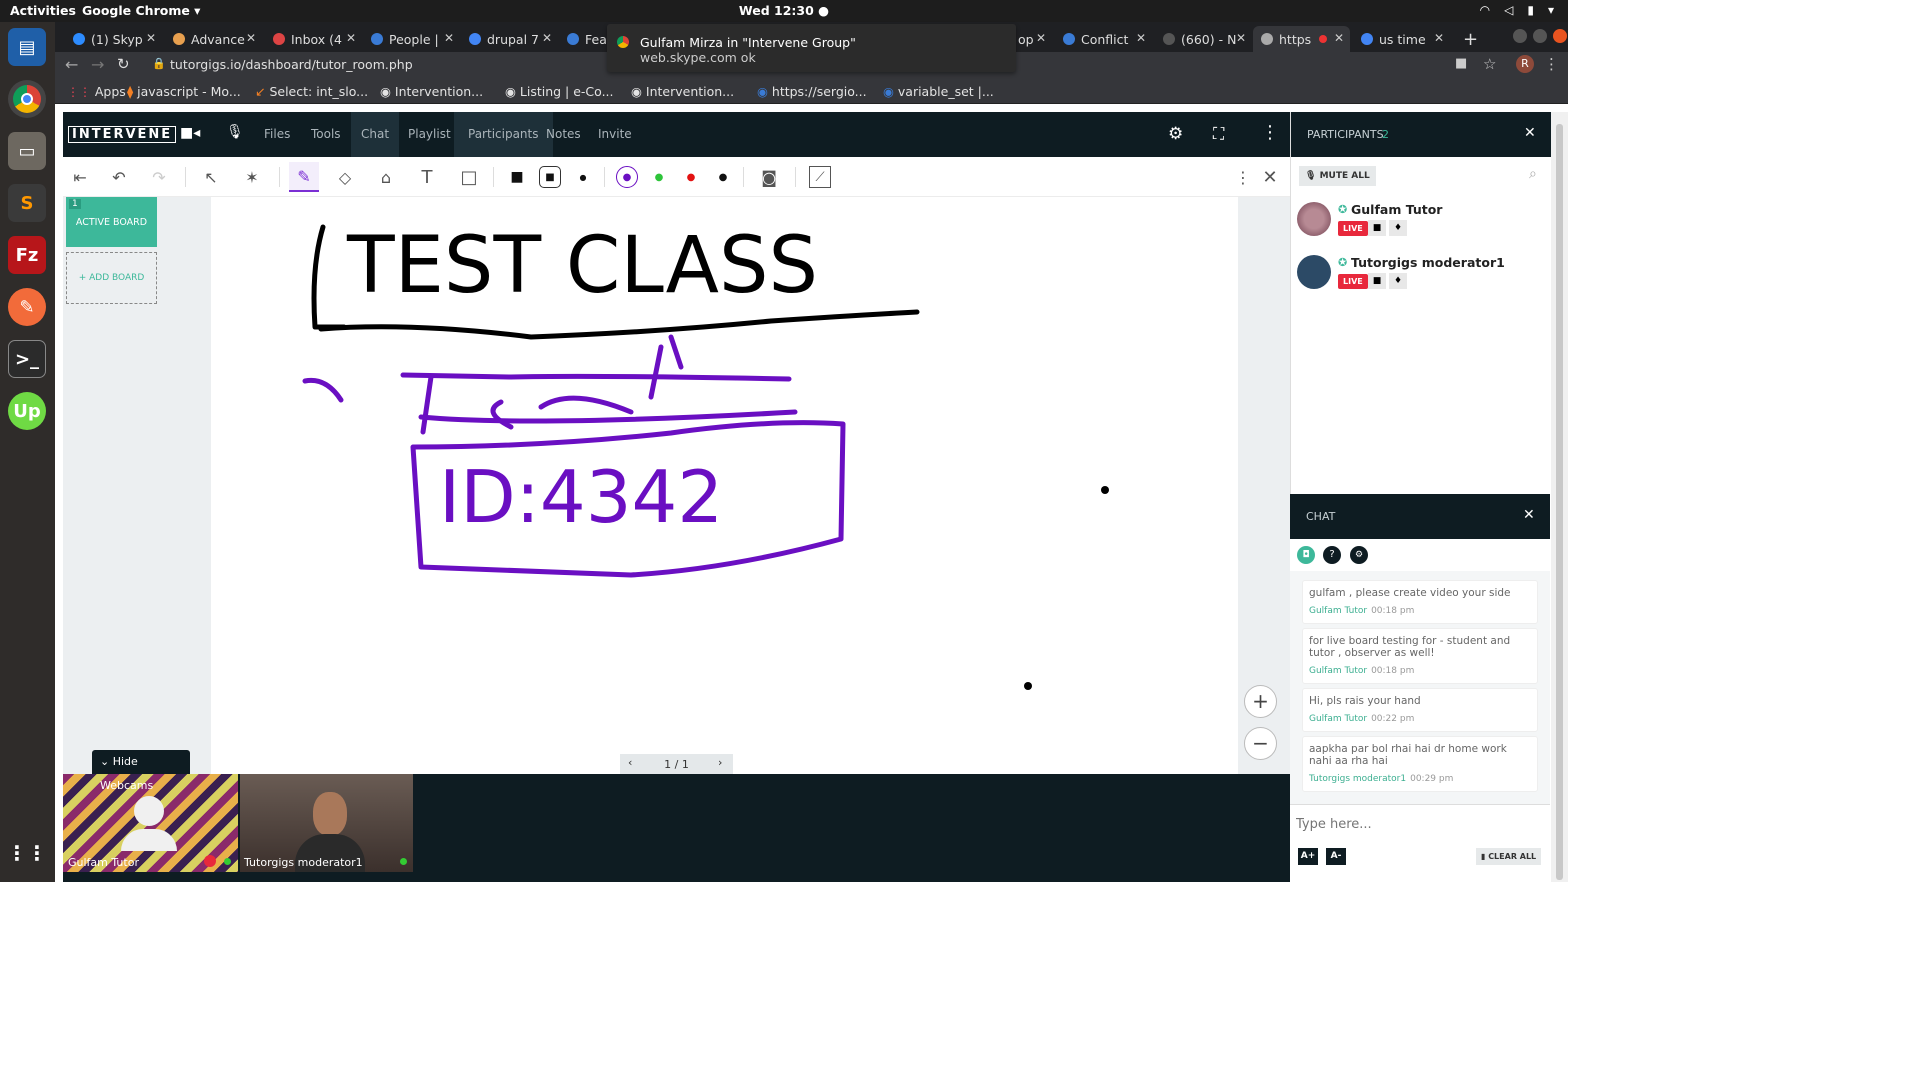 The width and height of the screenshot is (1920, 1080). What do you see at coordinates (27, 411) in the screenshot?
I see `upwork-icon: Up` at bounding box center [27, 411].